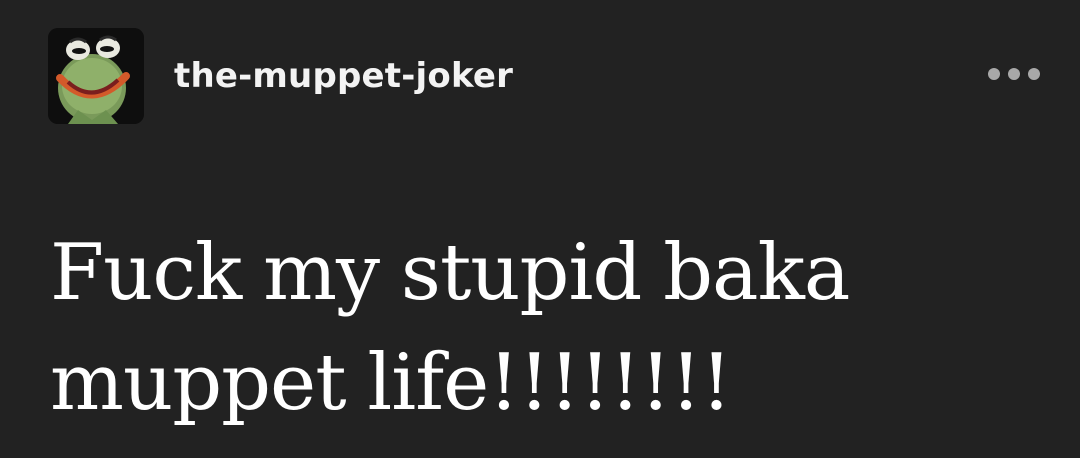  What do you see at coordinates (343, 76) in the screenshot?
I see `username: the-muppet-joker` at bounding box center [343, 76].